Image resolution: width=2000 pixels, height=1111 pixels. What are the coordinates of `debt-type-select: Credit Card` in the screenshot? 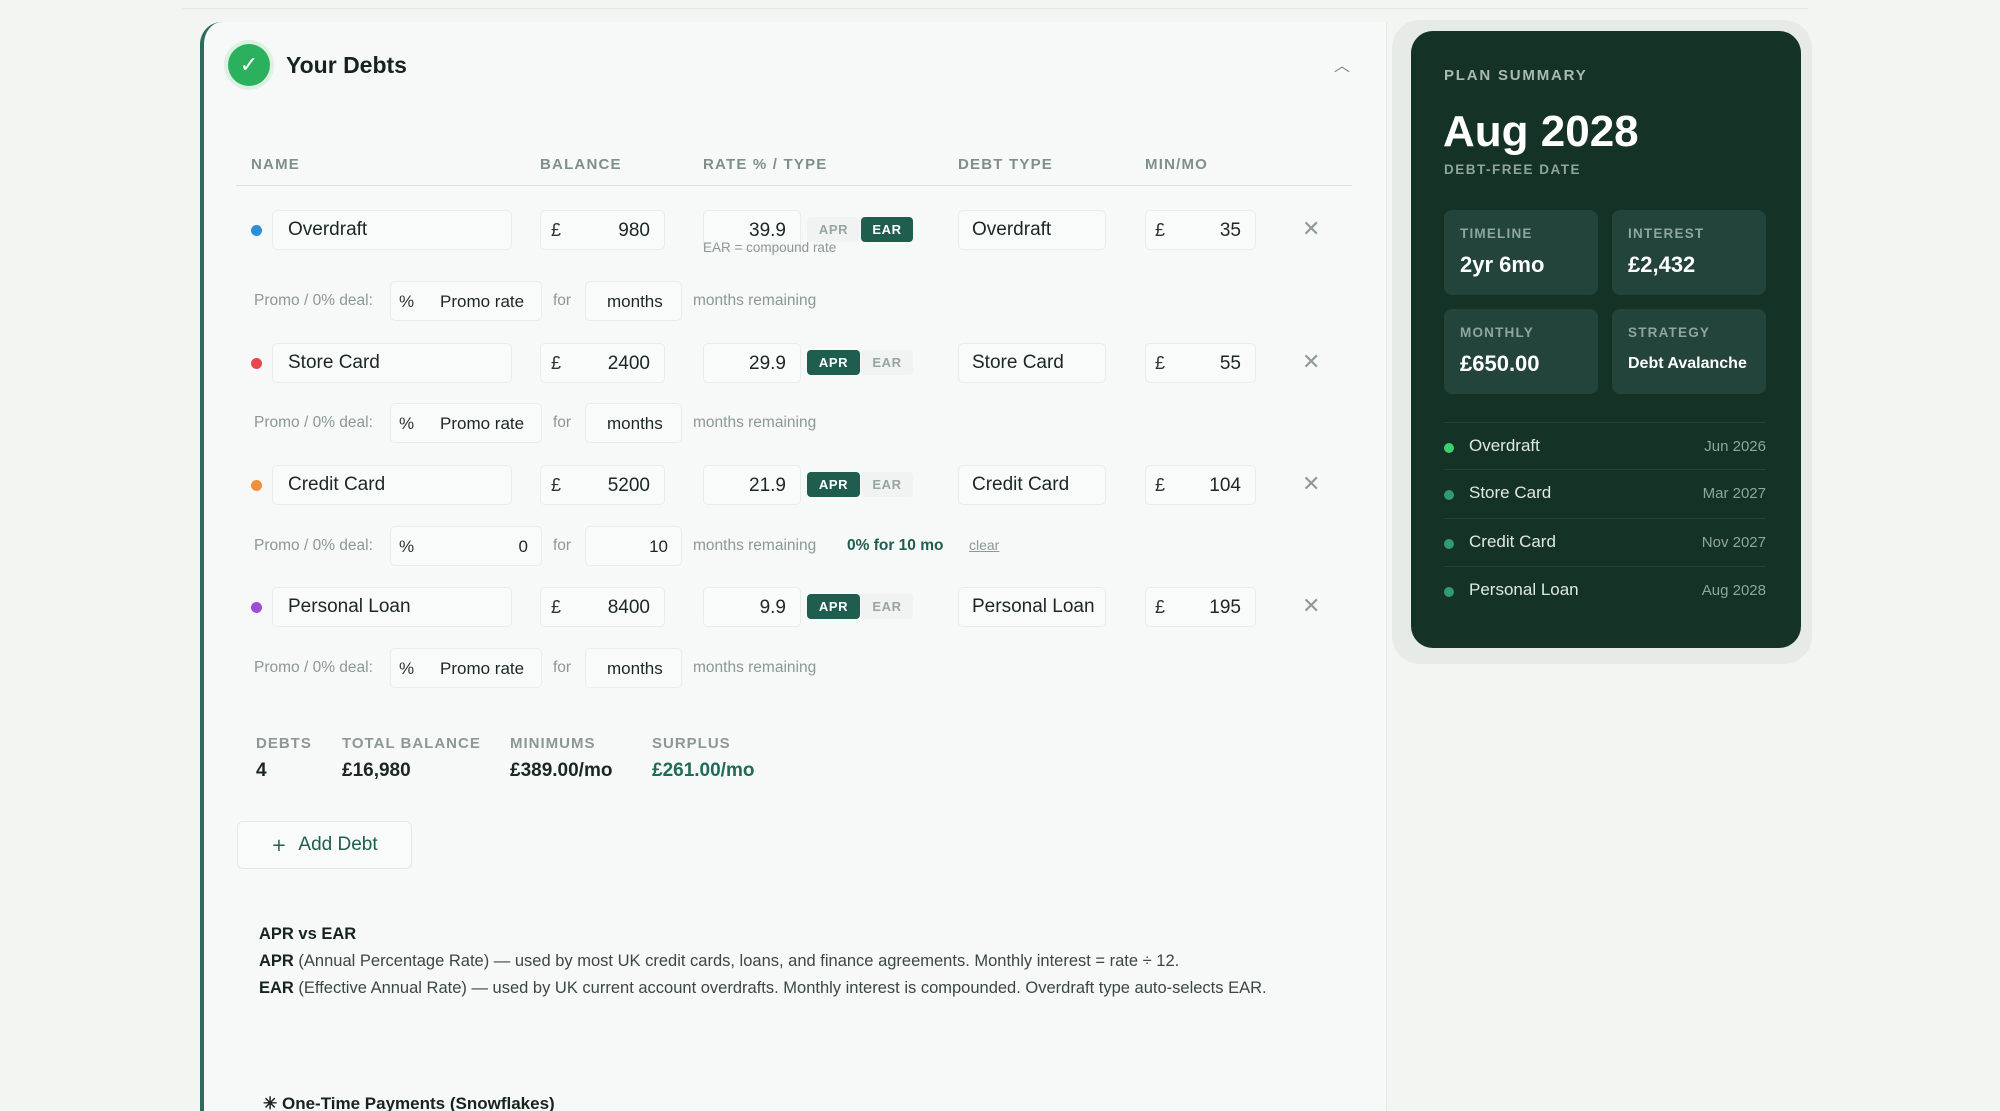 It's located at (1032, 485).